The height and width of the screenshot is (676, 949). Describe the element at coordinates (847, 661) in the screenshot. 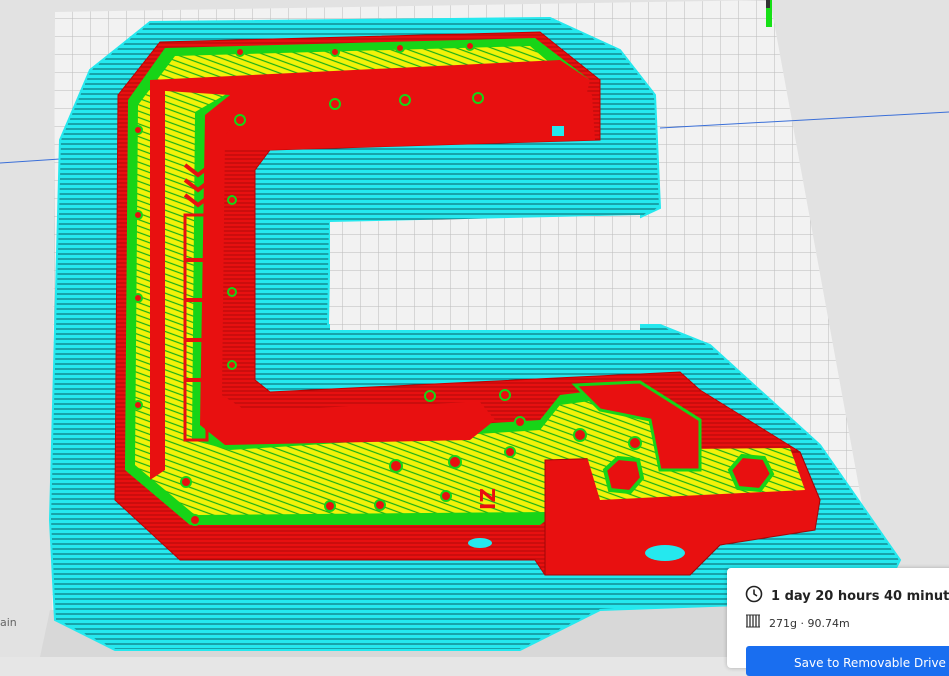

I see `save-to-removable-drive-button: Save to Removable Drive` at that location.